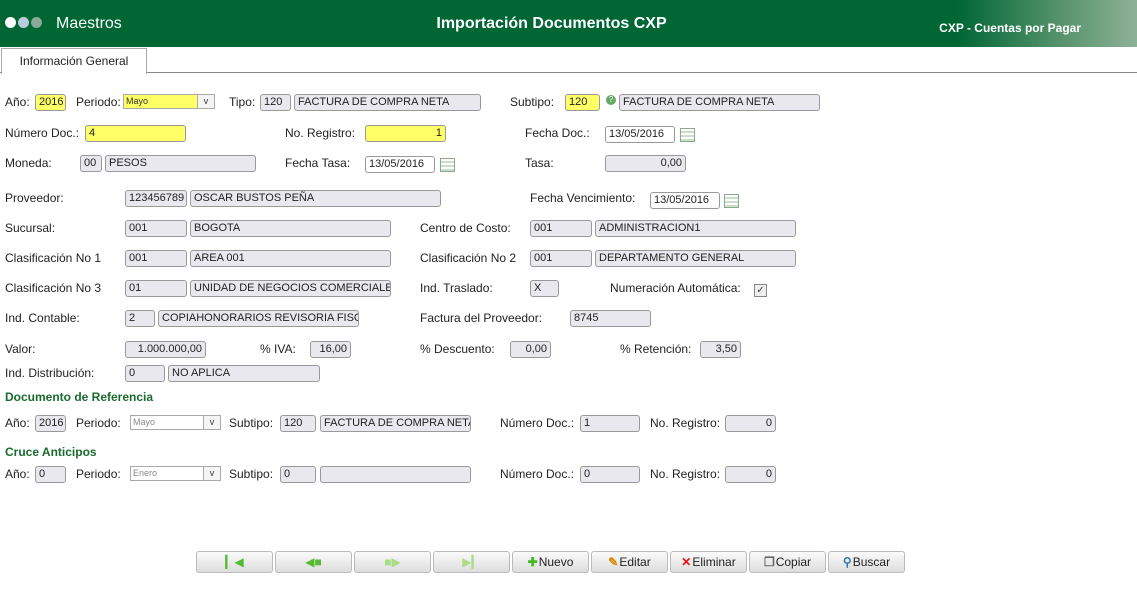  What do you see at coordinates (1010, 28) in the screenshot?
I see `module-name: CXP - Cuentas por Pagar` at bounding box center [1010, 28].